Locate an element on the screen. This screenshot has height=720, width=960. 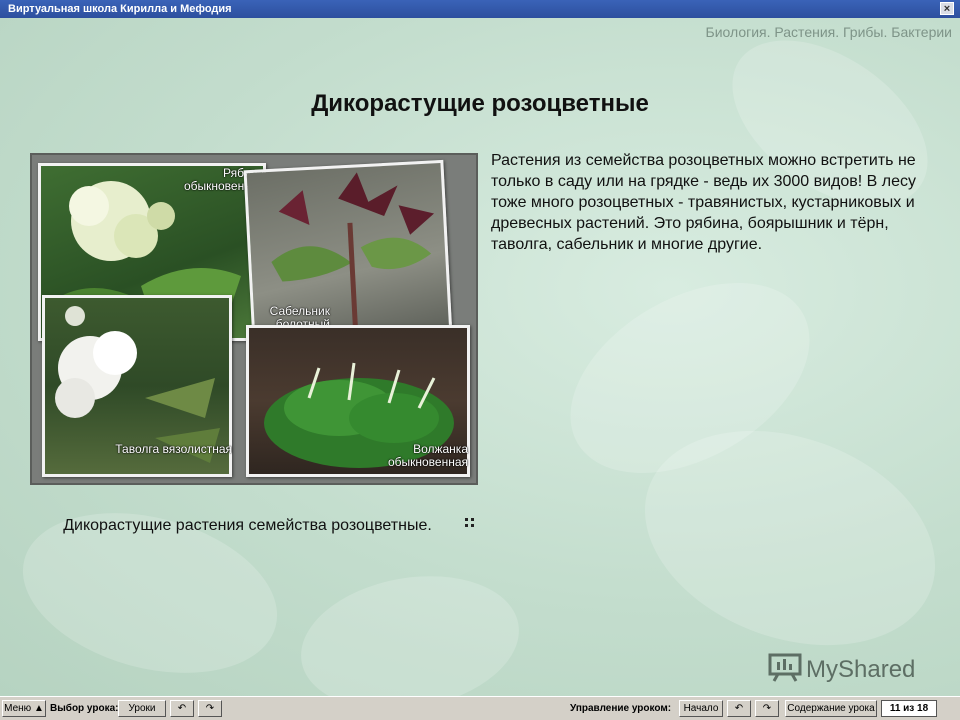
lessons-button: Уроки is located at coordinates (142, 708).